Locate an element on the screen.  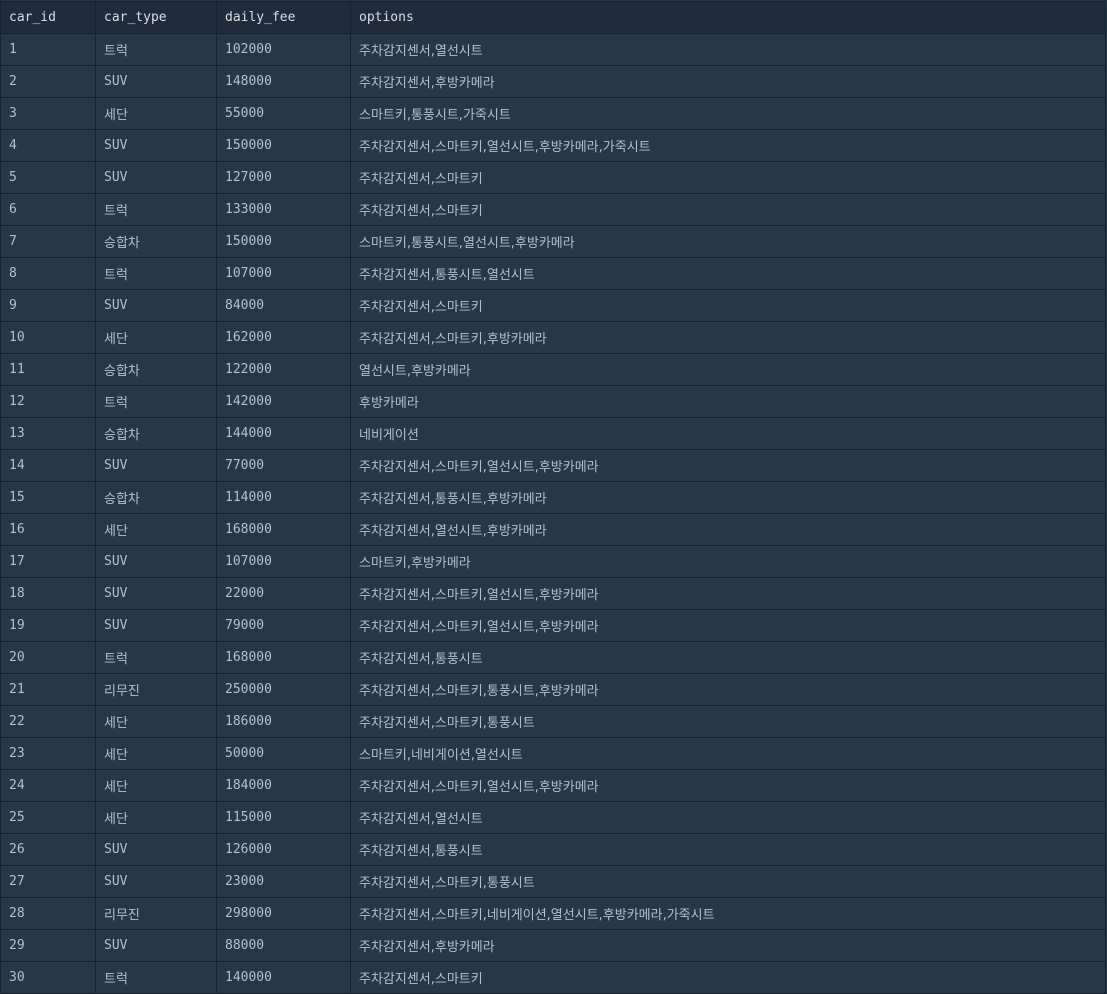
table-row: 14 SUV 77000 주차감지센서,스마트키,열선시트,후방카메라 is located at coordinates (553, 465).